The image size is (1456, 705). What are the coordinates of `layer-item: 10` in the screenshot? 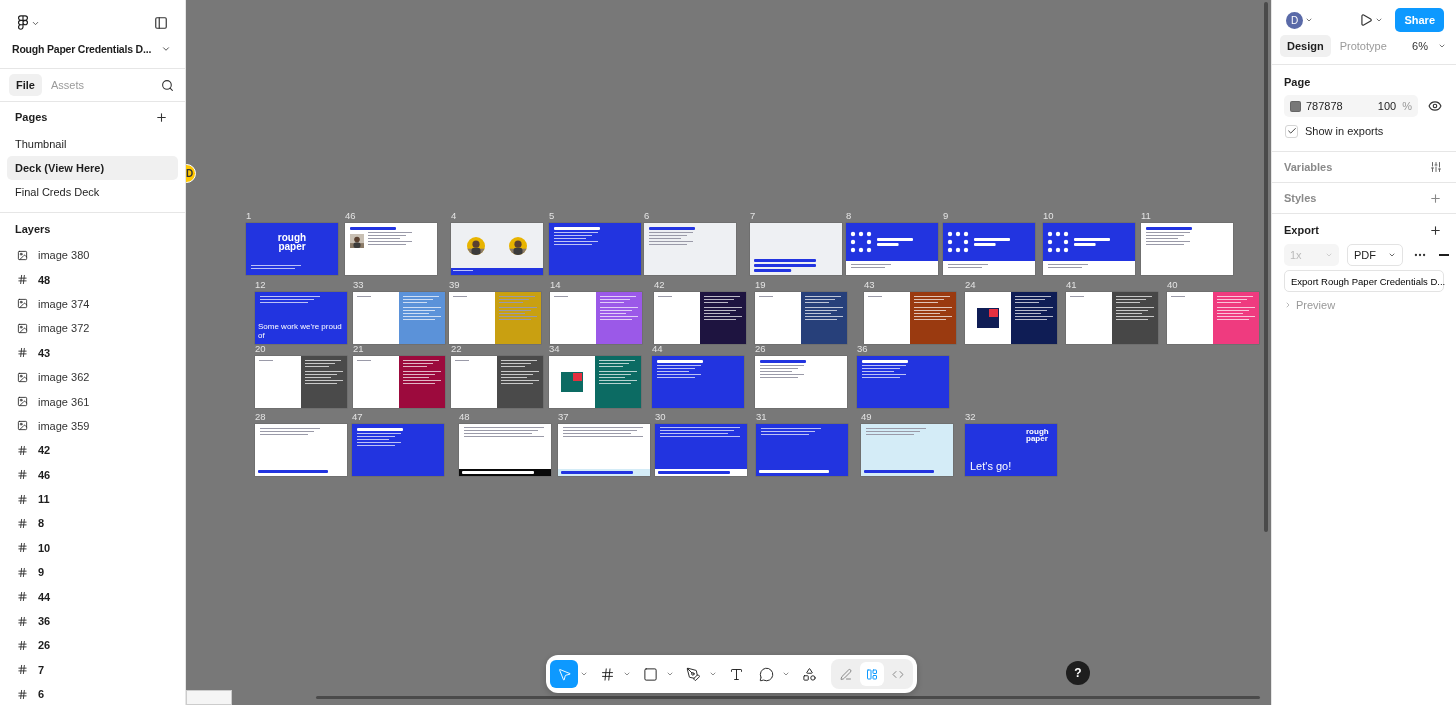 It's located at (92, 548).